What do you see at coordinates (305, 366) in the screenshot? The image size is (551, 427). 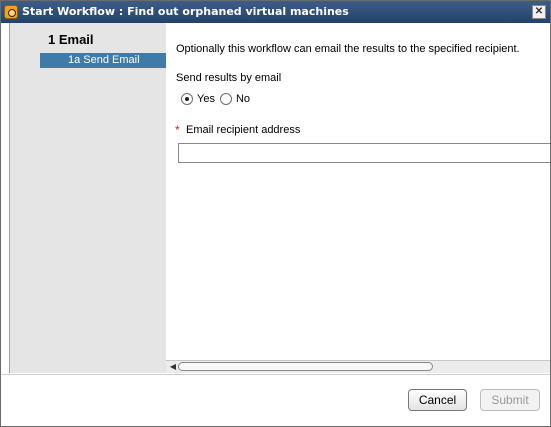 I see `scrollbar-thumb` at bounding box center [305, 366].